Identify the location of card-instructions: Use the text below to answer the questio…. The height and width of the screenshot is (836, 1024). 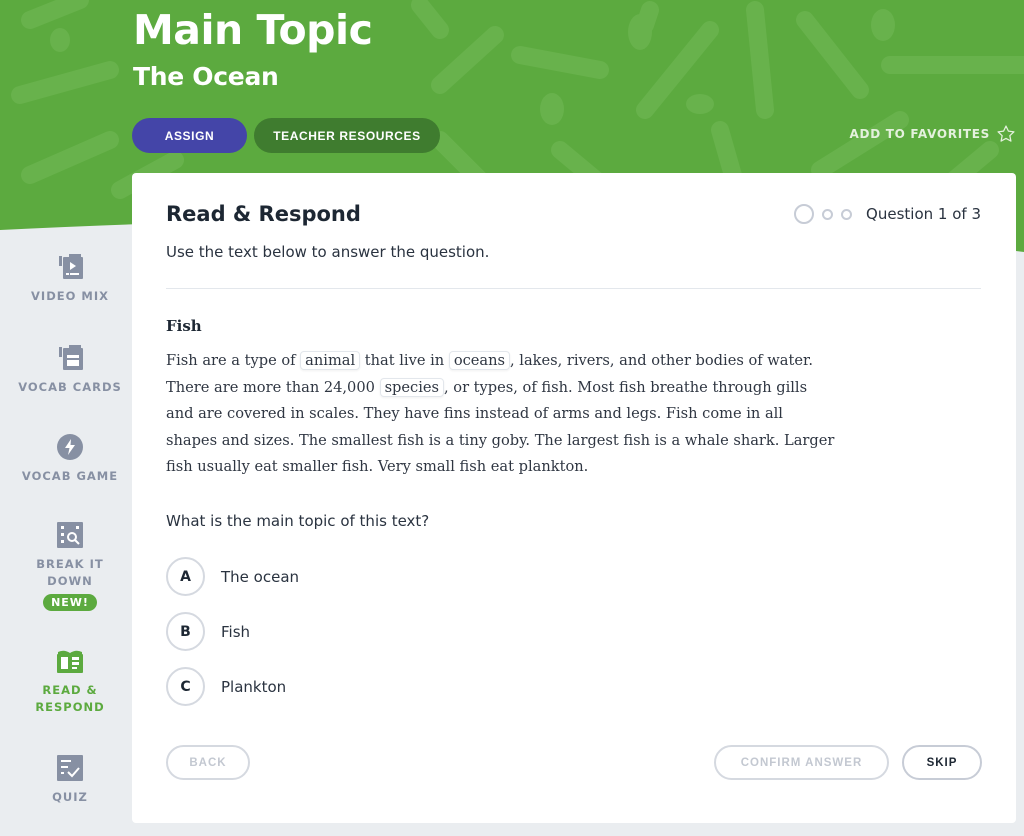
(328, 252).